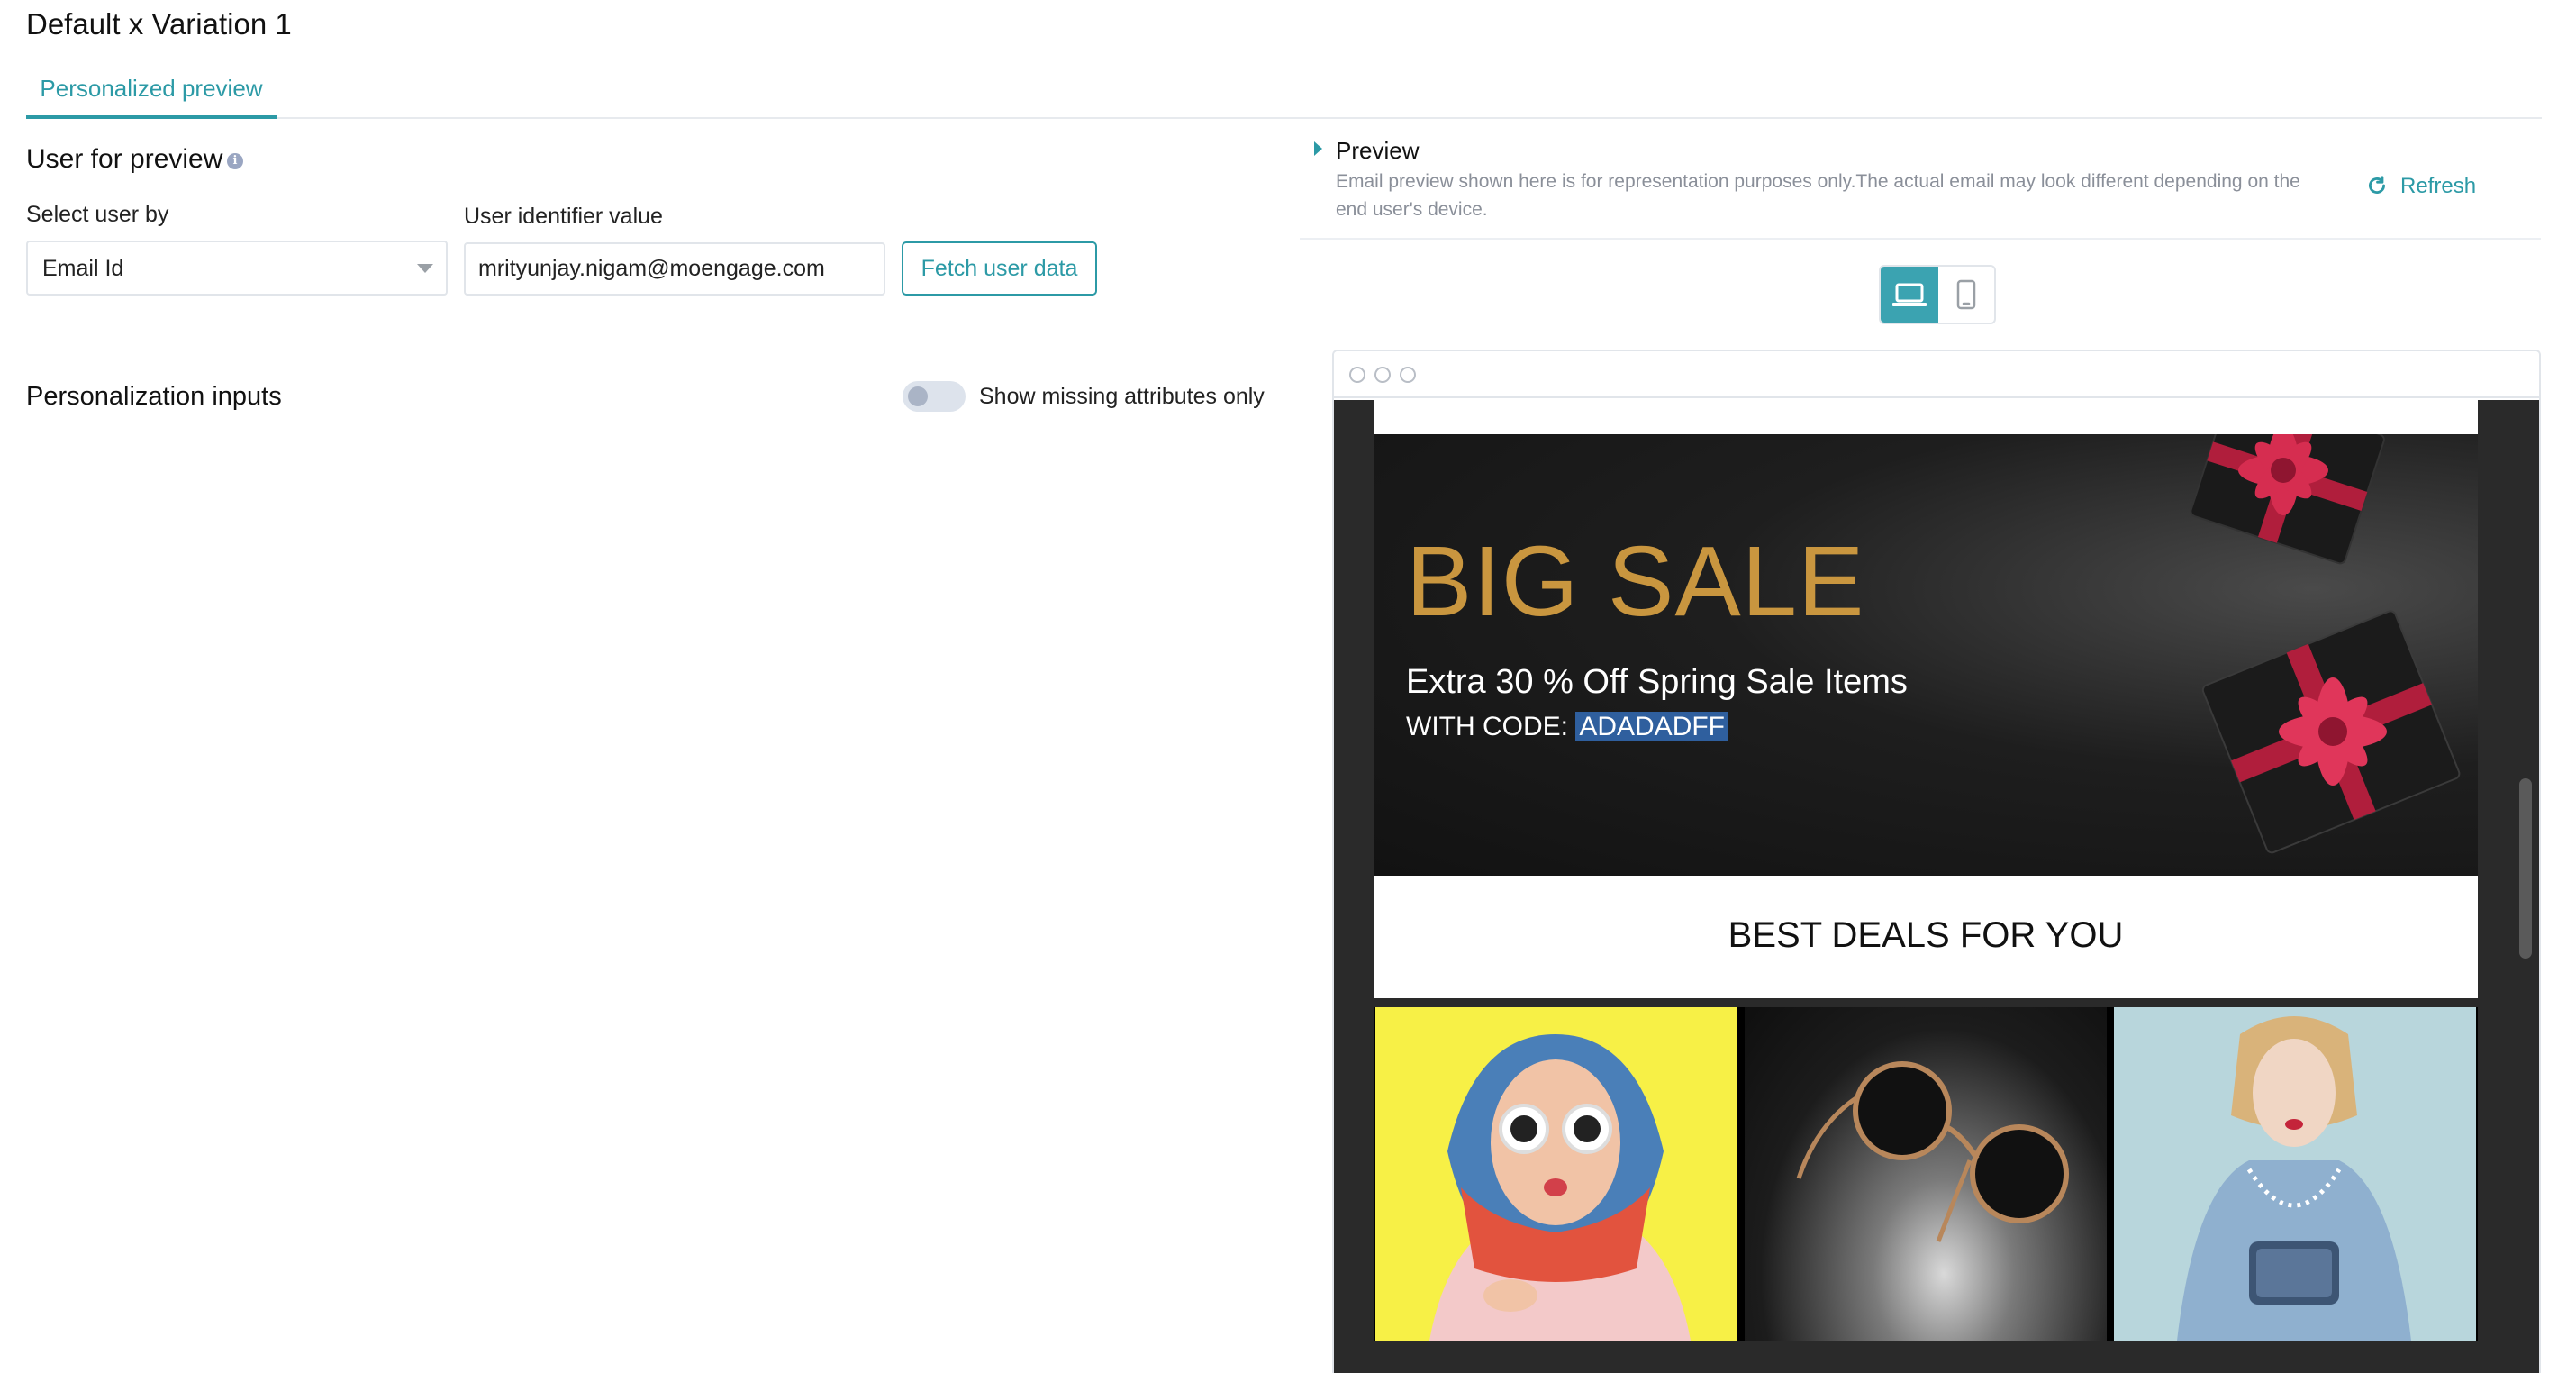 This screenshot has width=2576, height=1373. I want to click on code-value: ADADADFF, so click(1652, 726).